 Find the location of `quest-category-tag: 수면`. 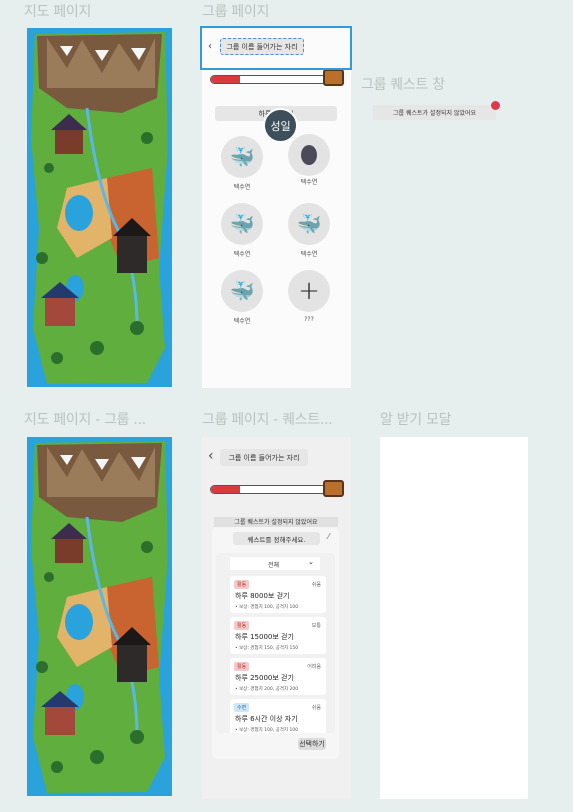

quest-category-tag: 수면 is located at coordinates (242, 707).